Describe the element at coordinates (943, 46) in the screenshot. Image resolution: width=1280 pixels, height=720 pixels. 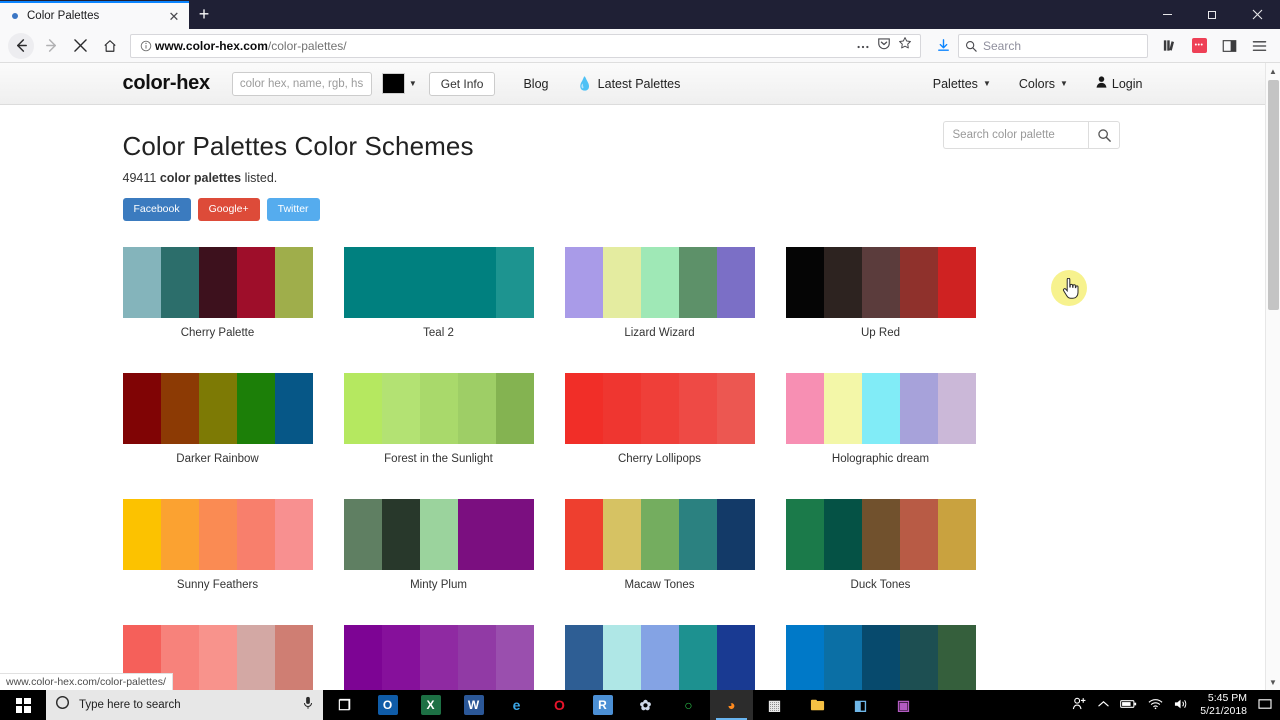
I see `downloads-button` at that location.